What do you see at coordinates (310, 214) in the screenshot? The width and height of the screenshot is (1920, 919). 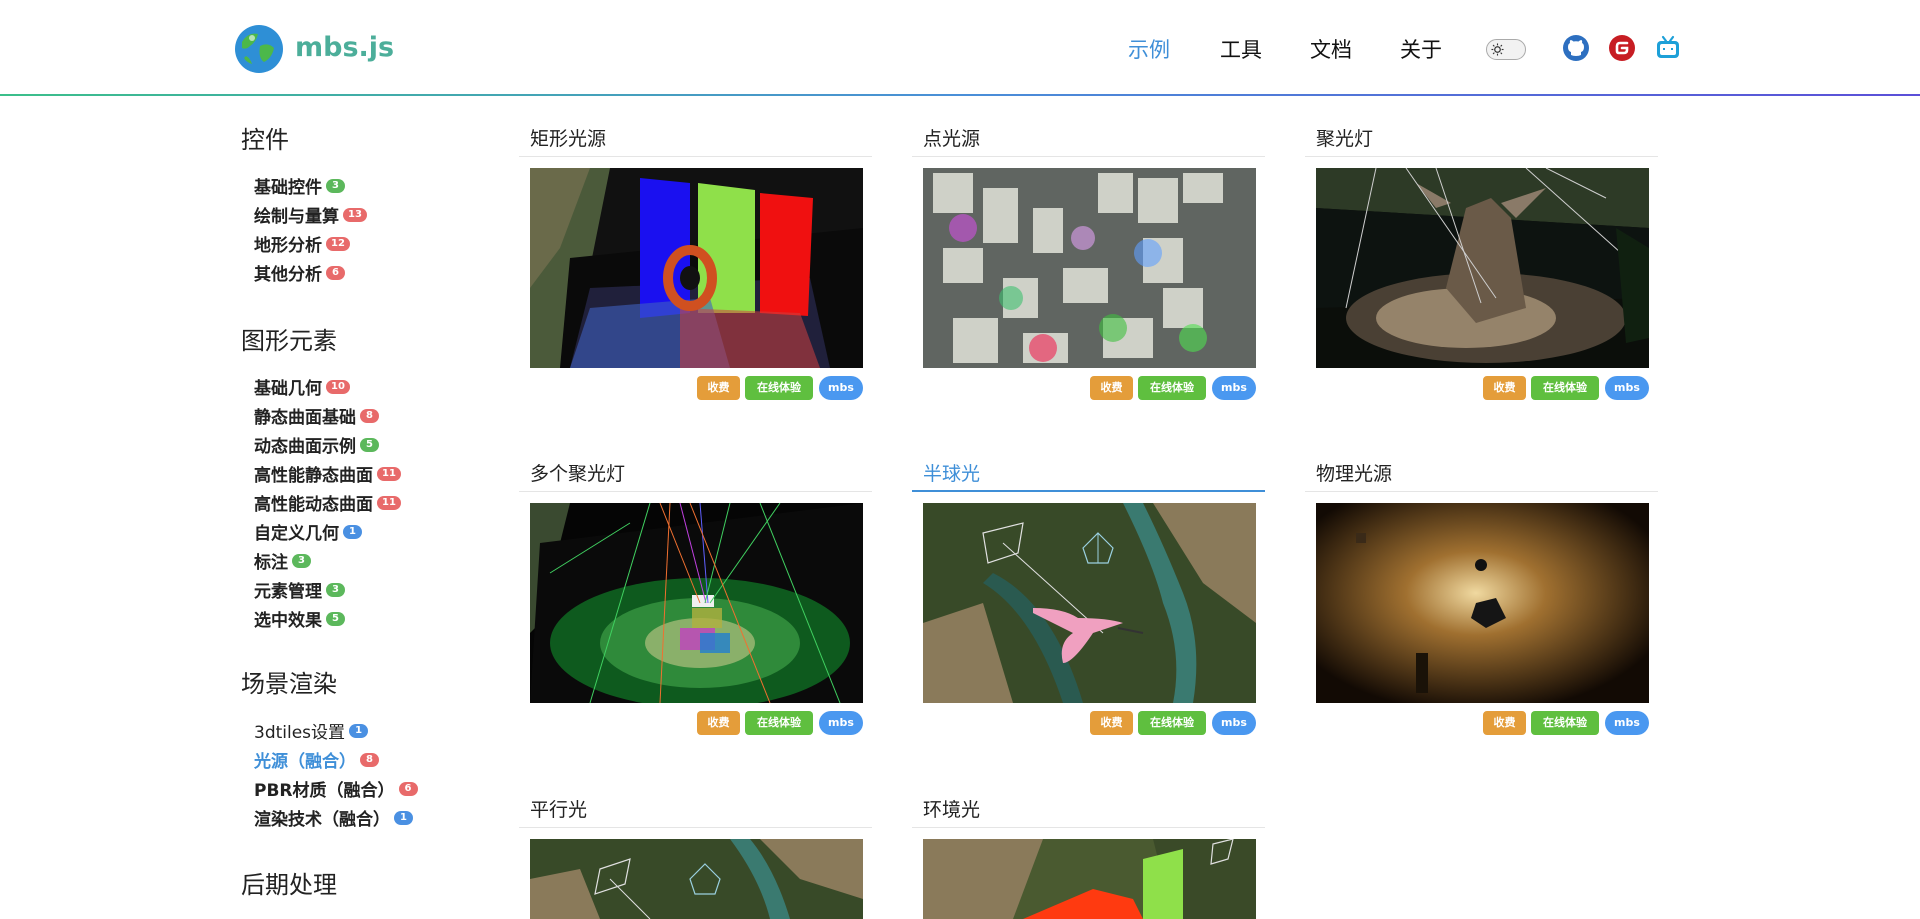 I see `sidebar-item: 绘制与量算 13` at bounding box center [310, 214].